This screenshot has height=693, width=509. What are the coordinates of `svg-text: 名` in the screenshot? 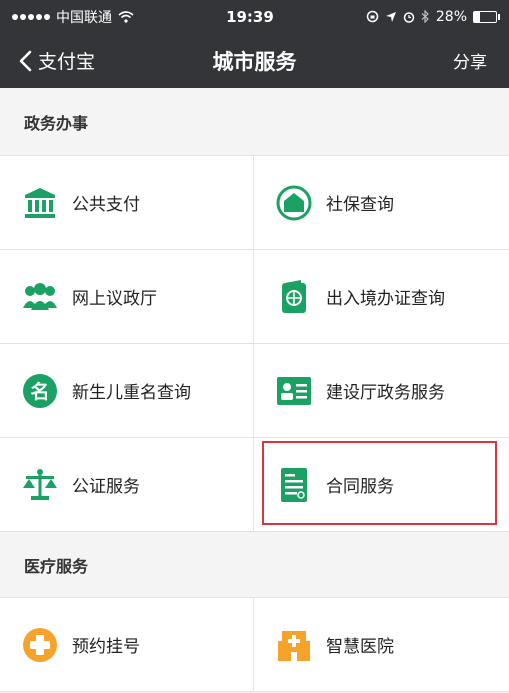 It's located at (39, 391).